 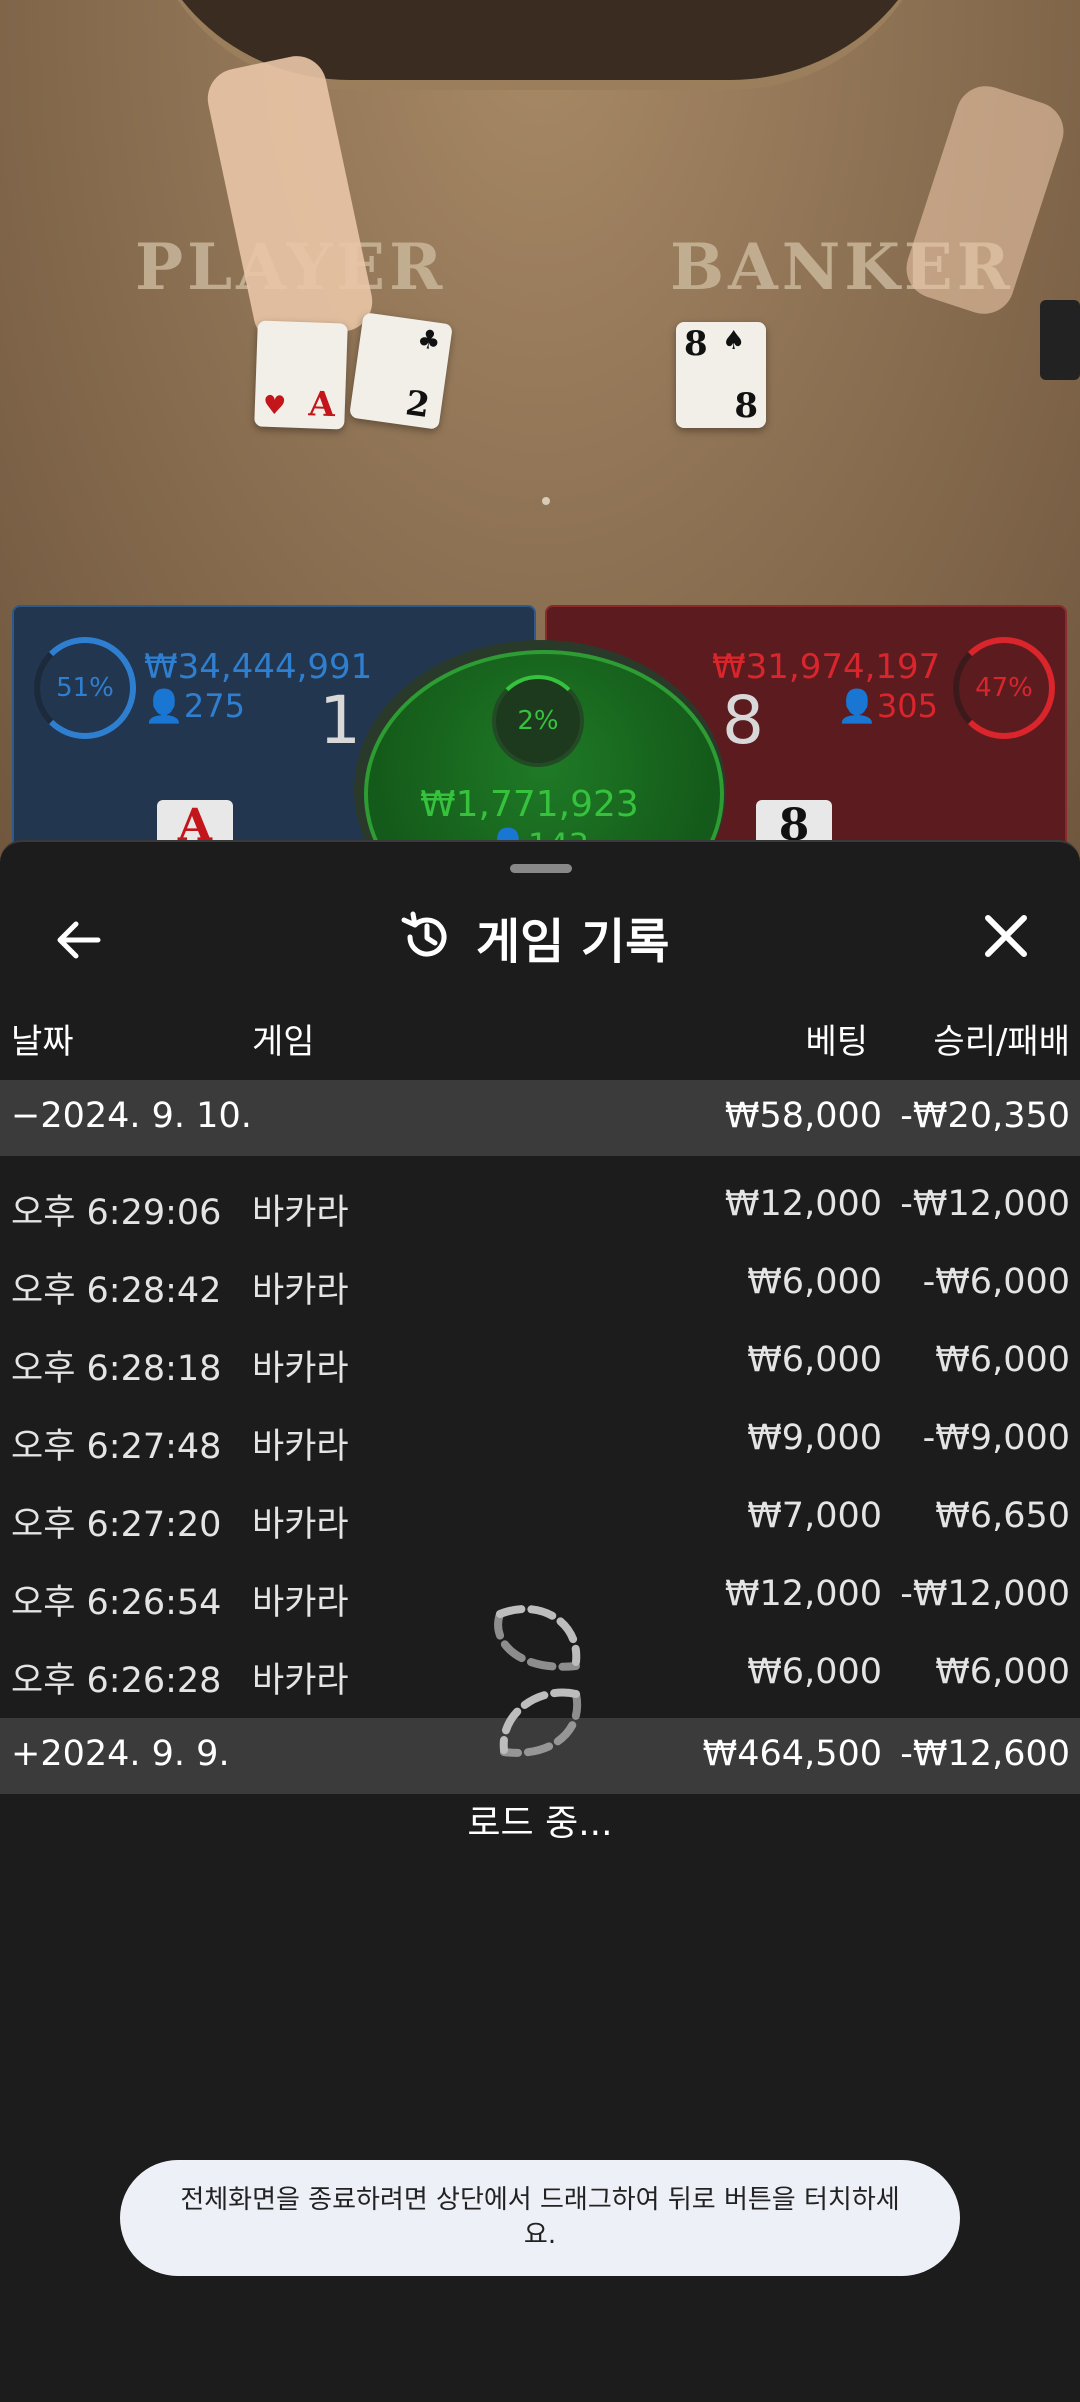 I want to click on close-button, so click(x=1006, y=936).